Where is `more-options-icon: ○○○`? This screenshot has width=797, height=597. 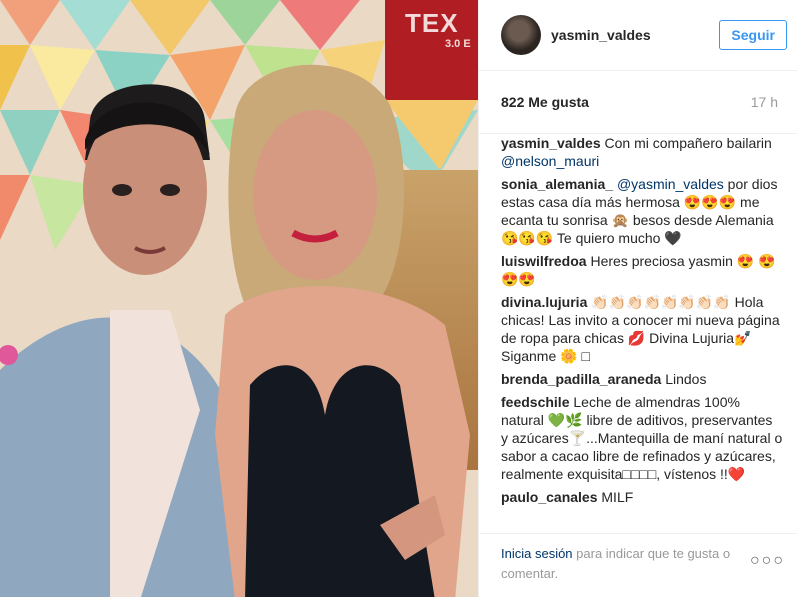
more-options-icon: ○○○ is located at coordinates (767, 561).